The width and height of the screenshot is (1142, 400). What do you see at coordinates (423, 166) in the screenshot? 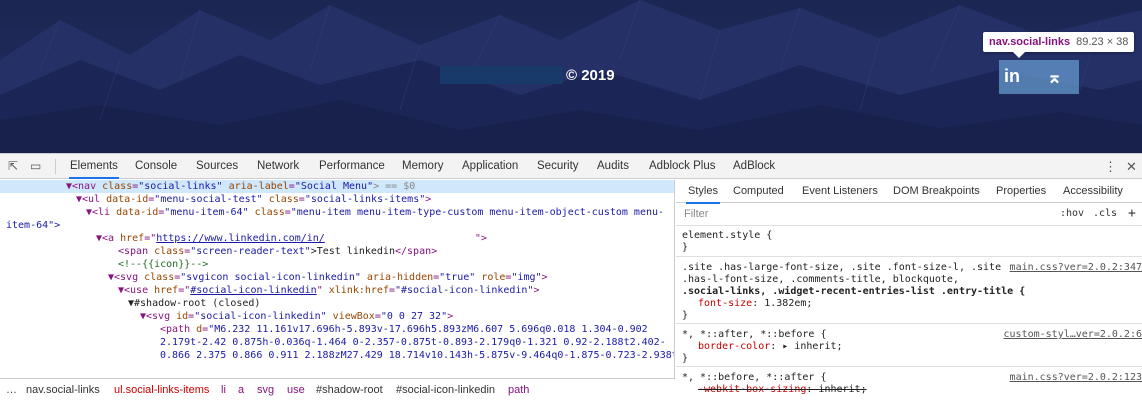
I see `tab-memory: Memory` at bounding box center [423, 166].